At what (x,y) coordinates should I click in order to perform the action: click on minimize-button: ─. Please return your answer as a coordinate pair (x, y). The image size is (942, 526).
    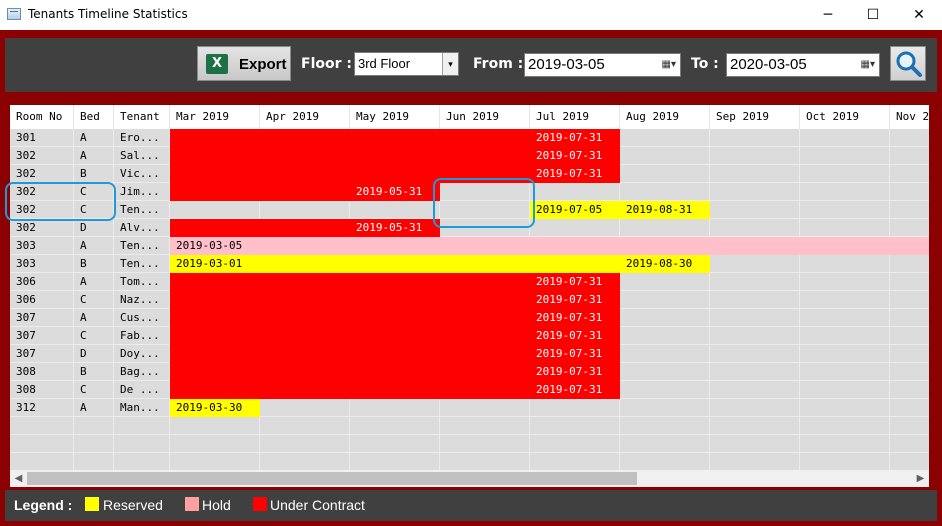
    Looking at the image, I should click on (828, 15).